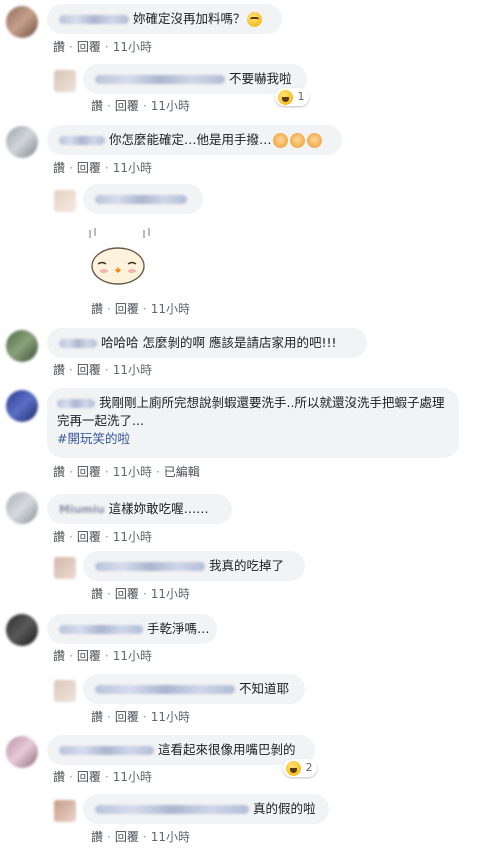  I want to click on comment-actions: 讚 · 回覆 · 11小時 · 已編輯, so click(126, 472).